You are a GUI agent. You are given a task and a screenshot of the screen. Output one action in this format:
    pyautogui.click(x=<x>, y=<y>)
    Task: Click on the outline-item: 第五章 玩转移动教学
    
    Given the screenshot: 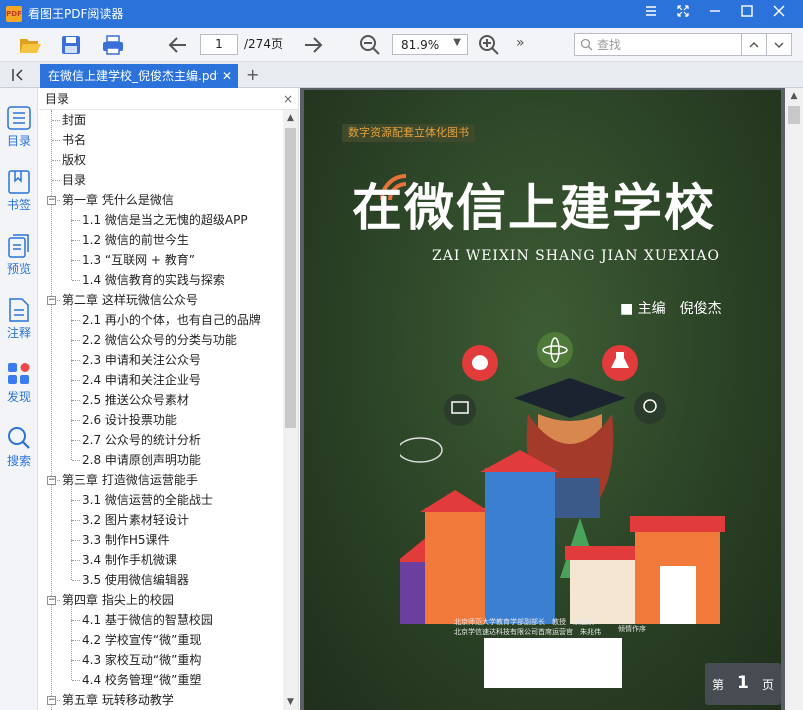 What is the action you would take?
    pyautogui.click(x=118, y=700)
    